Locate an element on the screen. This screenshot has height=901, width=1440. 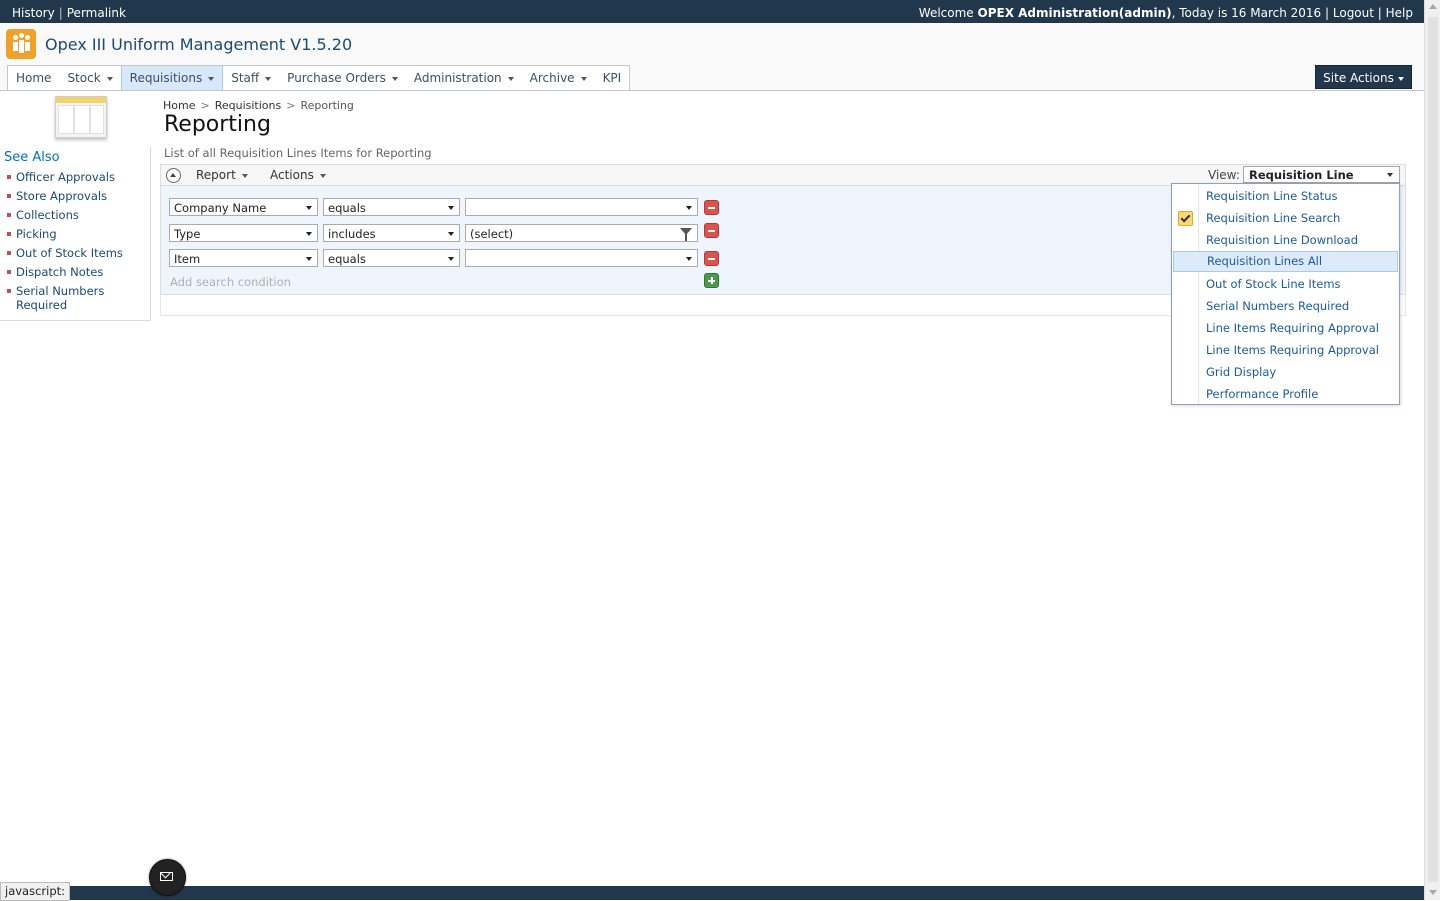
view-option-line-items-requiring-approval-2: Line Items Requiring Approval is located at coordinates (1285, 350).